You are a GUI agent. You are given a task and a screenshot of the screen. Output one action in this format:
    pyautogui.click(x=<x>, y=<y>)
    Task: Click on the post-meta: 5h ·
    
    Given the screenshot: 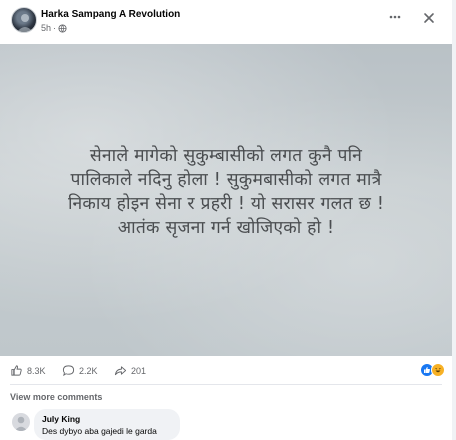 What is the action you would take?
    pyautogui.click(x=54, y=28)
    